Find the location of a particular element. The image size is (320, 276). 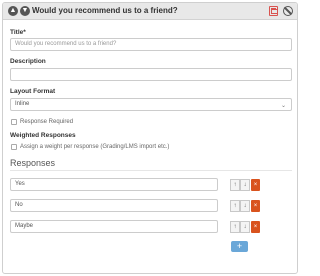

responses-heading: Responses is located at coordinates (33, 163).